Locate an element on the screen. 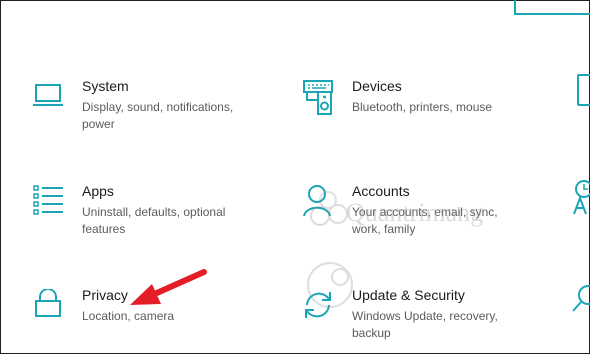 This screenshot has height=354, width=590. annotation-arrow-icon is located at coordinates (168, 287).